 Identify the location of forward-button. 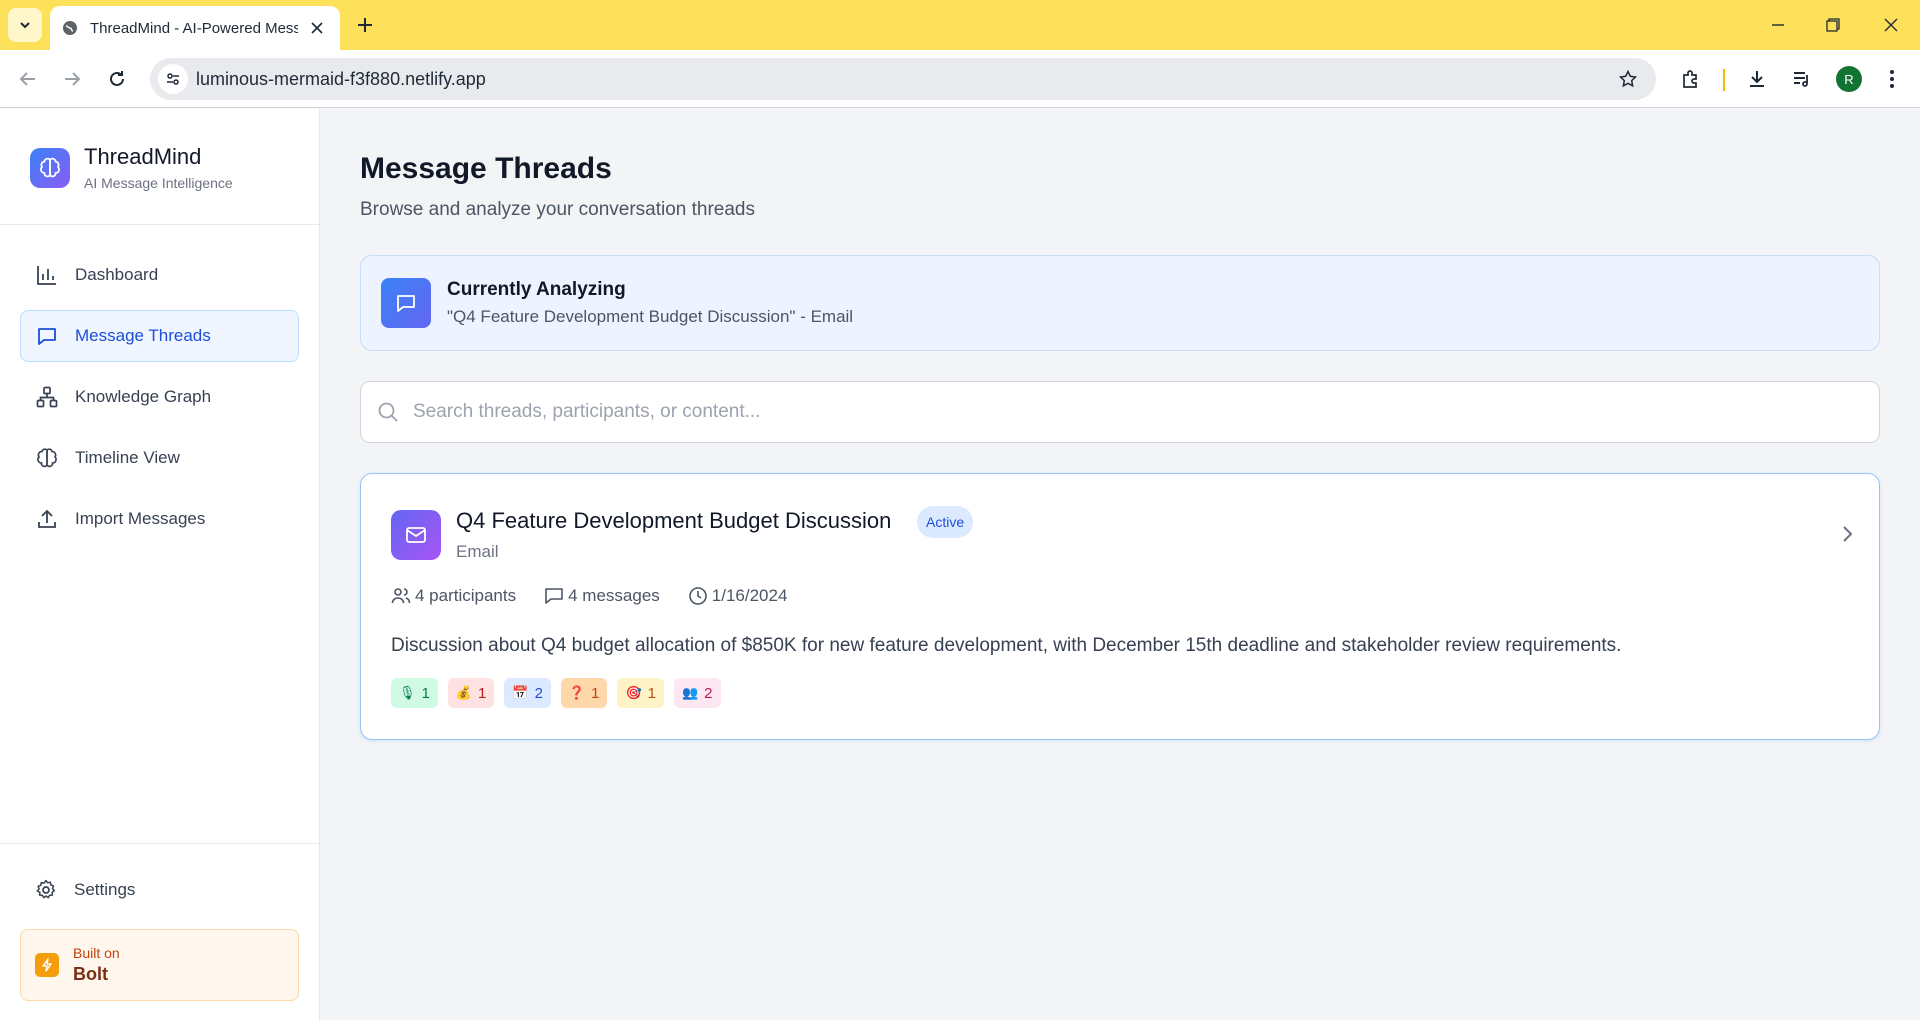
(72, 79).